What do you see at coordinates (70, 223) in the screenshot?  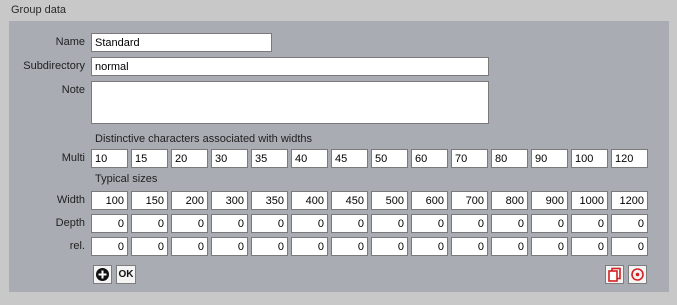 I see `typical-row-label: Depth` at bounding box center [70, 223].